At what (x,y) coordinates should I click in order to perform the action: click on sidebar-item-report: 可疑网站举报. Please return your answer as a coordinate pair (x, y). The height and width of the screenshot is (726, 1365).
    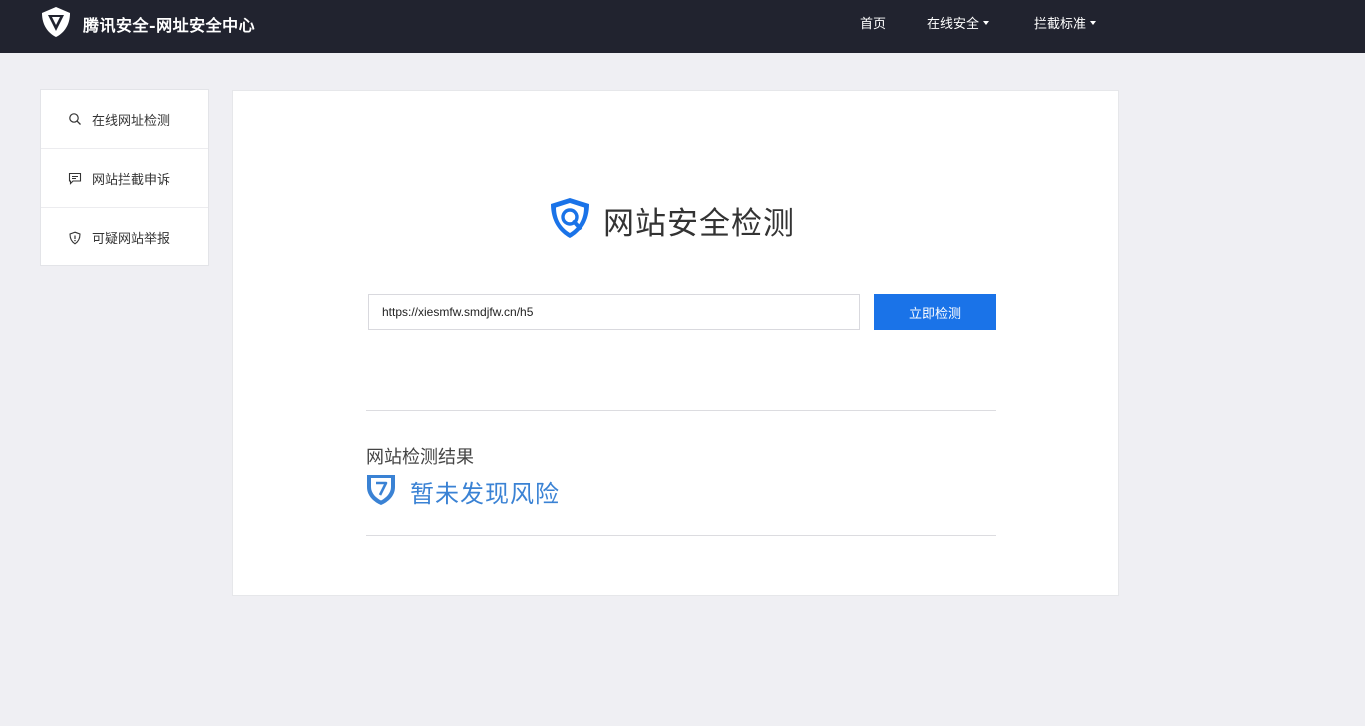
    Looking at the image, I should click on (124, 237).